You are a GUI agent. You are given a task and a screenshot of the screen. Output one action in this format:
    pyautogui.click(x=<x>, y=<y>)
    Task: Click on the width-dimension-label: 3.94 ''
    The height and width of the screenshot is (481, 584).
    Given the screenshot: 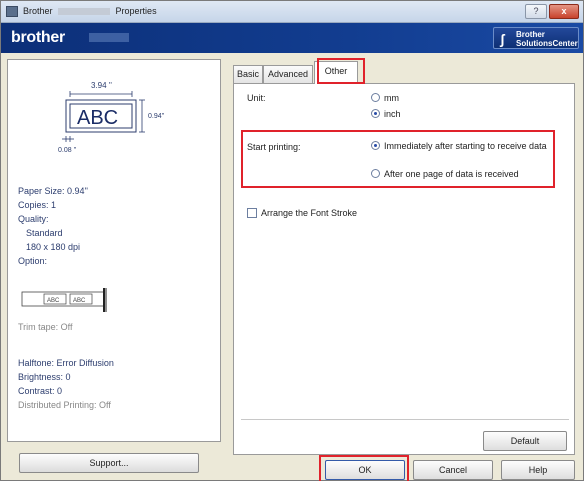 What is the action you would take?
    pyautogui.click(x=101, y=85)
    